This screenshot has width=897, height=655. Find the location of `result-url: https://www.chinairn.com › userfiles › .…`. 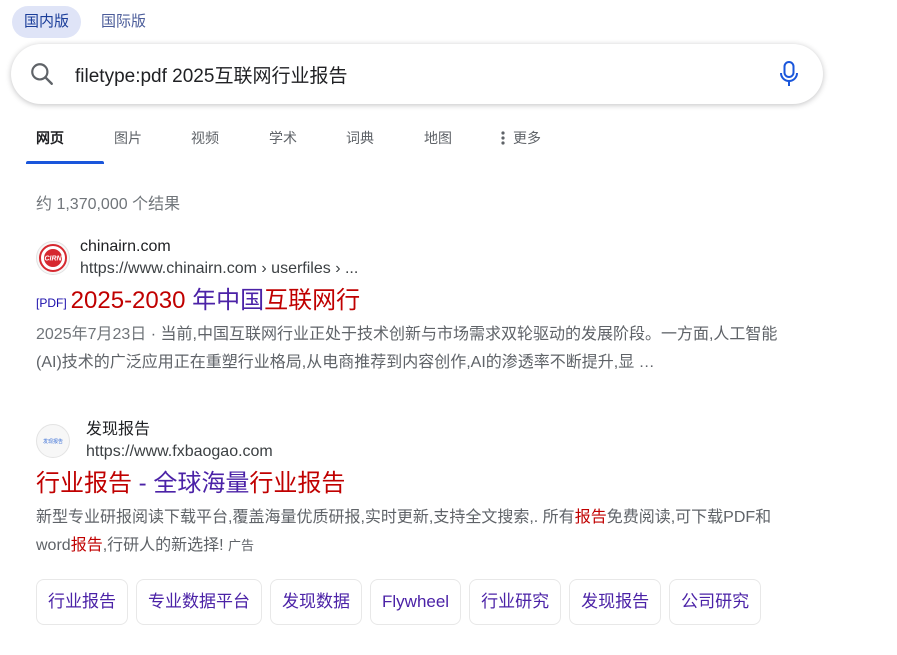

result-url: https://www.chinairn.com › userfiles › .… is located at coordinates (219, 268).